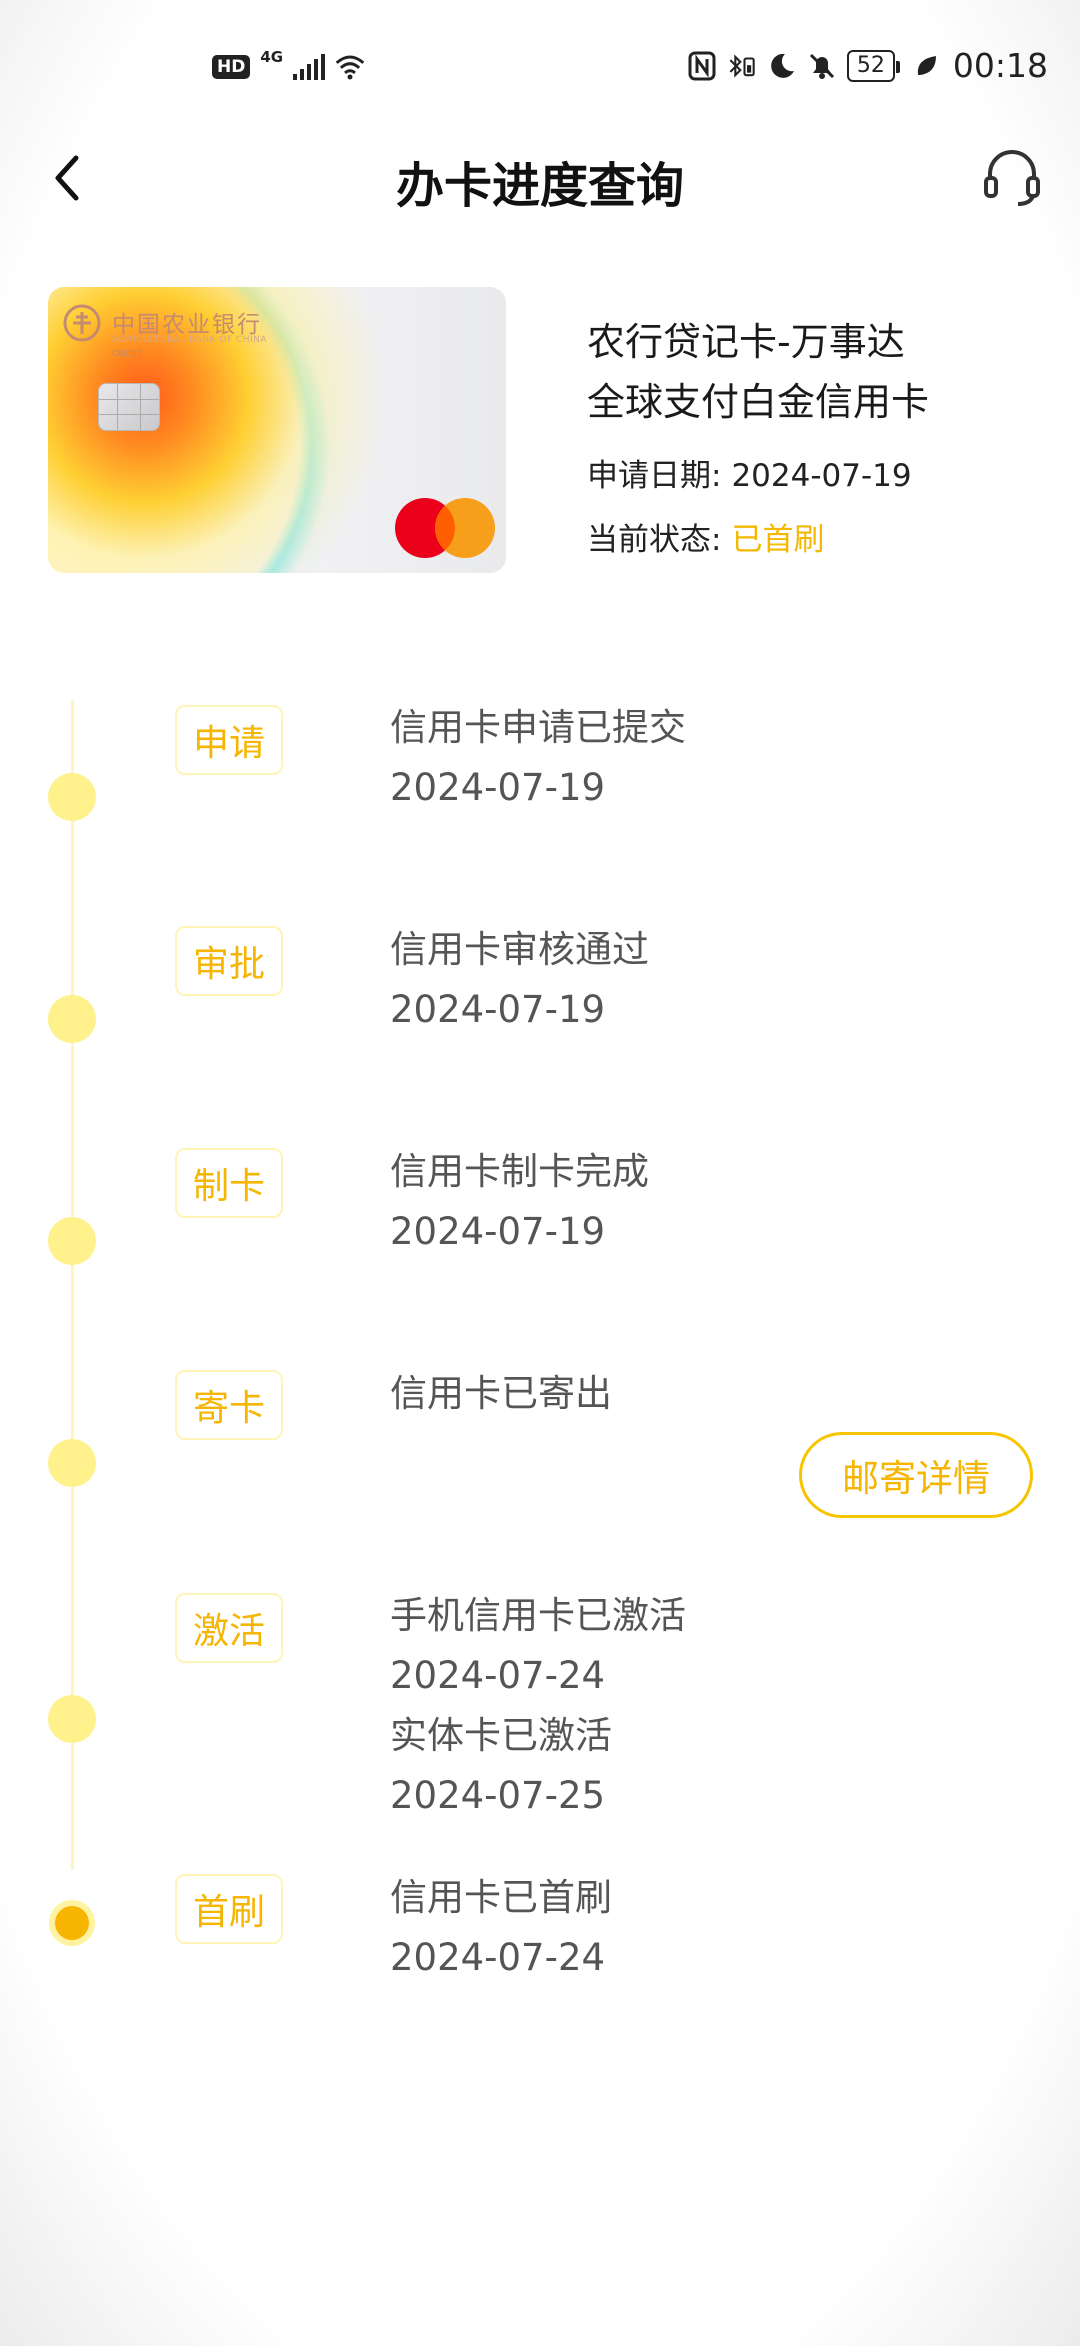 The image size is (1080, 2346). What do you see at coordinates (229, 1628) in the screenshot?
I see `step-tag-activate: 激活` at bounding box center [229, 1628].